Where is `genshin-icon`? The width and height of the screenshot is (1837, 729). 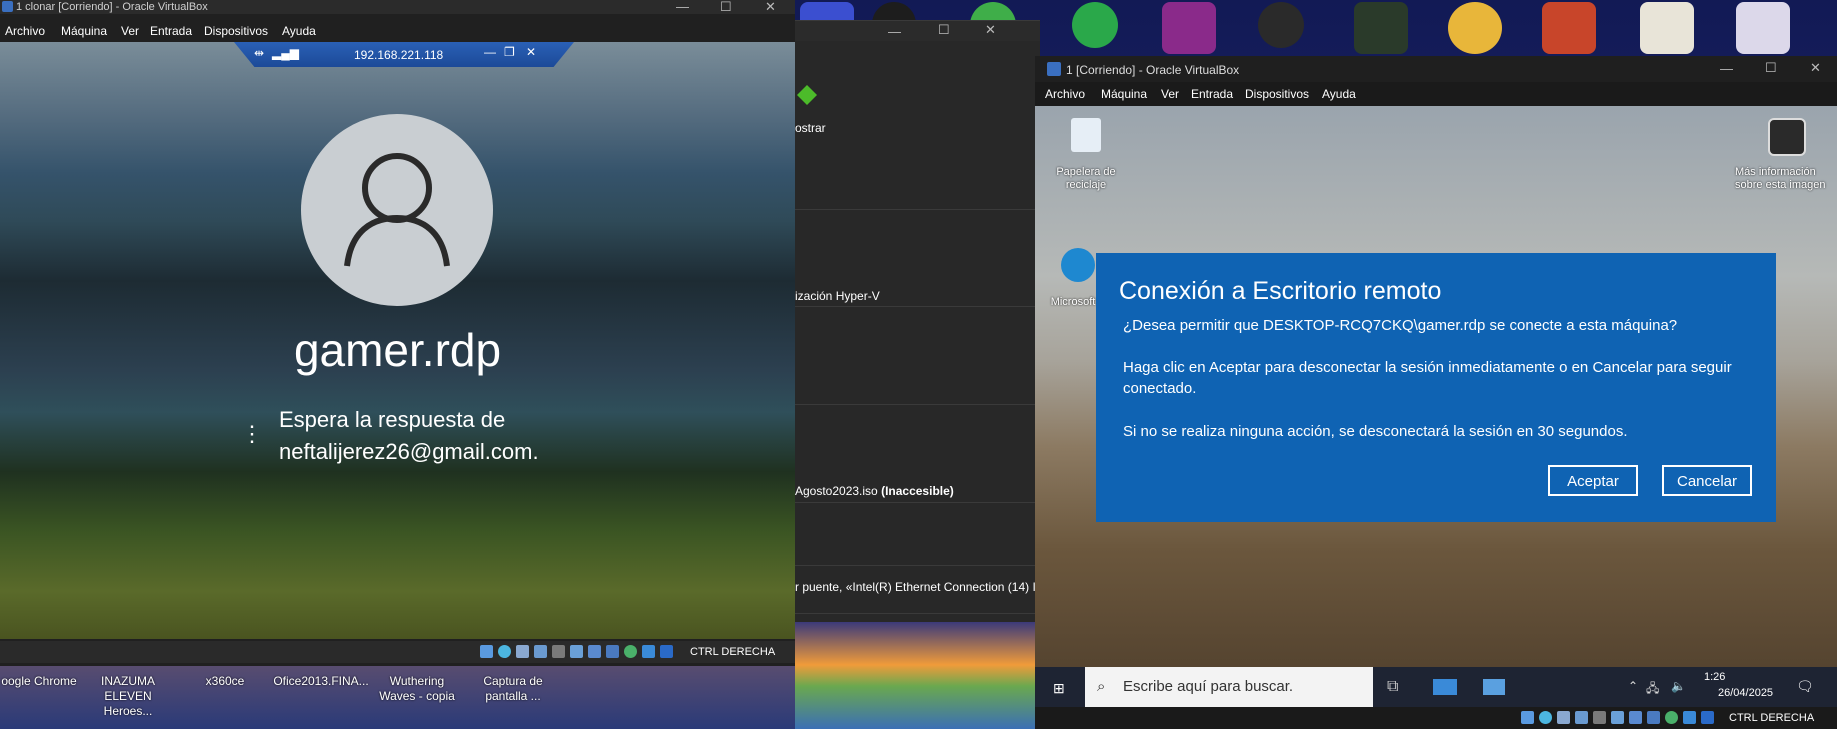 genshin-icon is located at coordinates (1667, 28).